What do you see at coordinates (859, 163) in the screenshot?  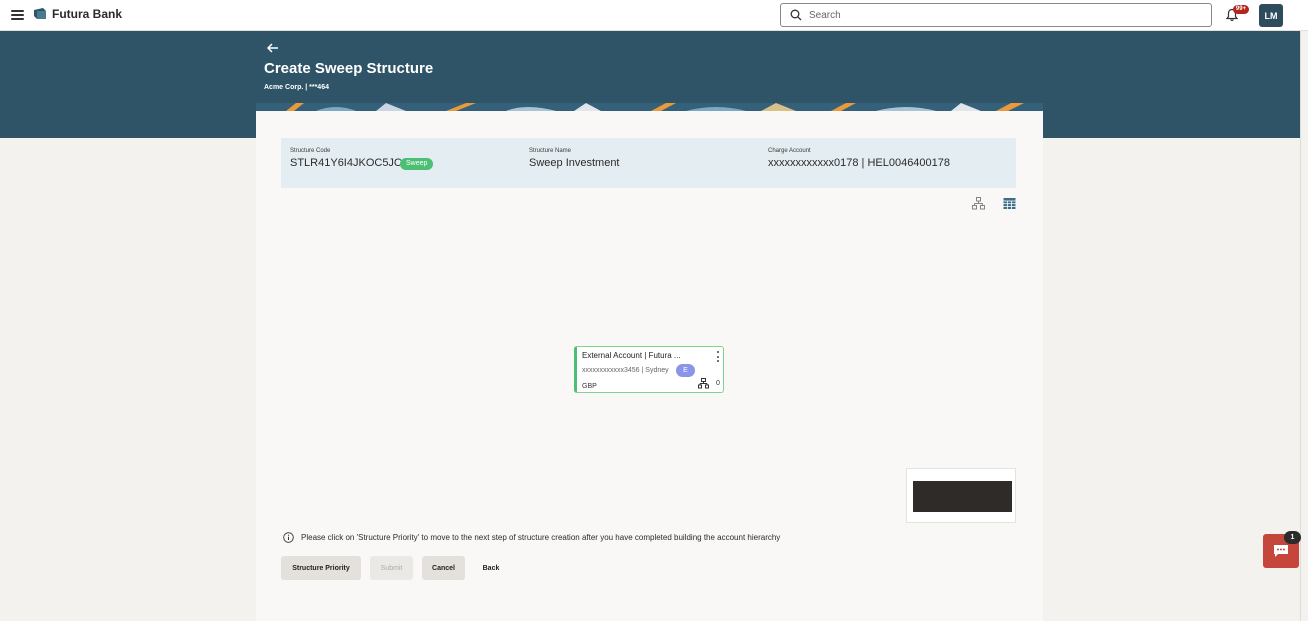 I see `charge-account-value: xxxxxxxxxxxx0178 | HEL0046400178` at bounding box center [859, 163].